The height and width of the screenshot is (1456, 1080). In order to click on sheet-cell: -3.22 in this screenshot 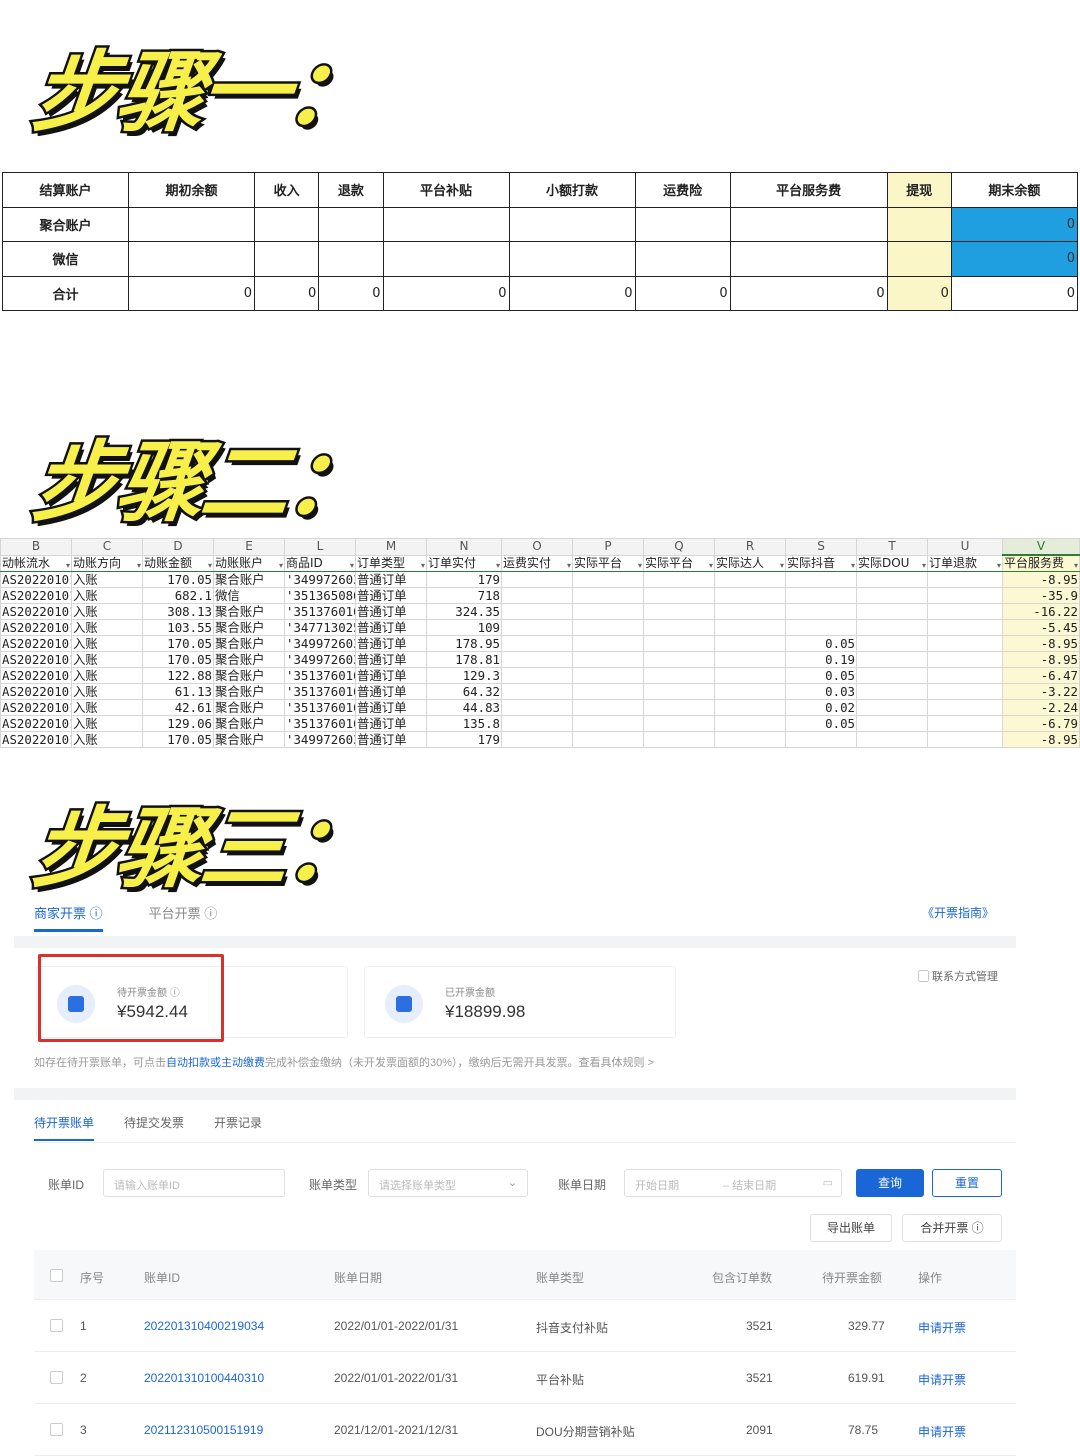, I will do `click(1041, 691)`.